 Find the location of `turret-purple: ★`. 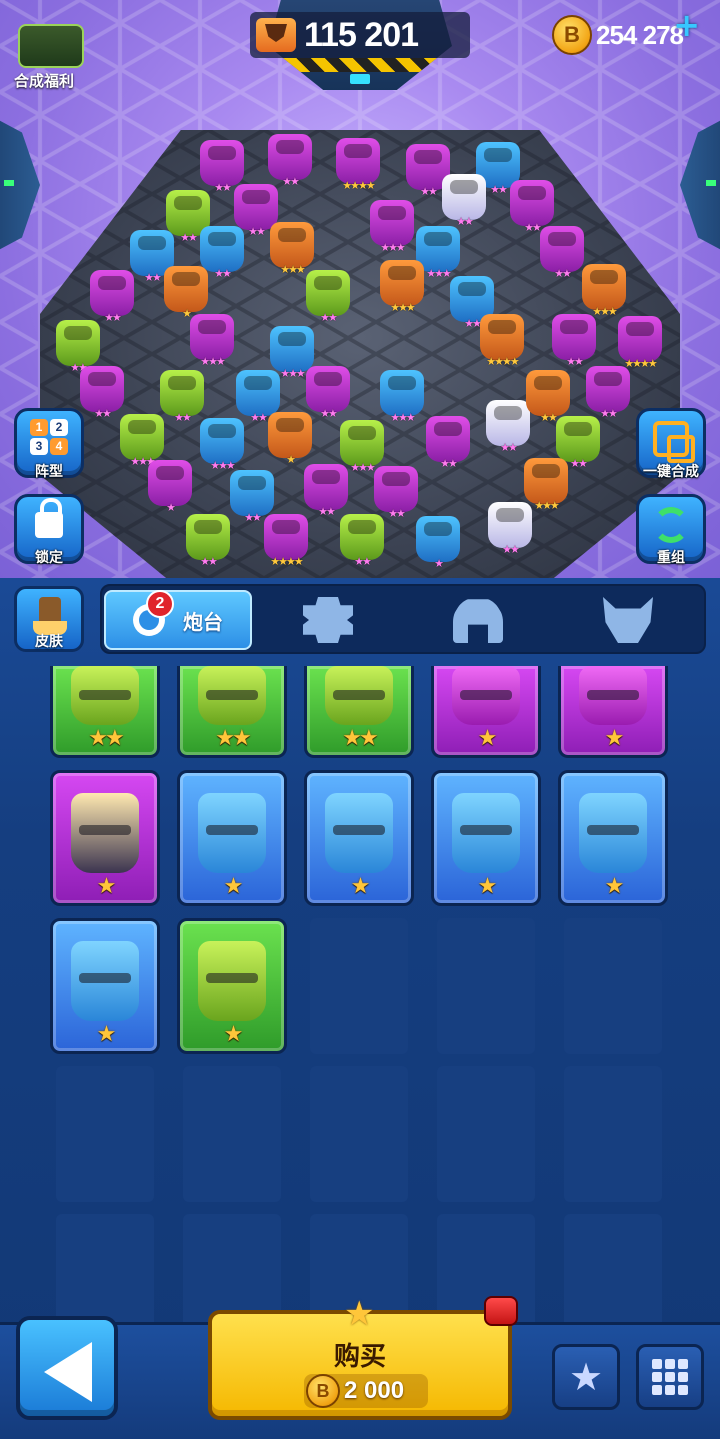

turret-purple: ★ is located at coordinates (170, 487).